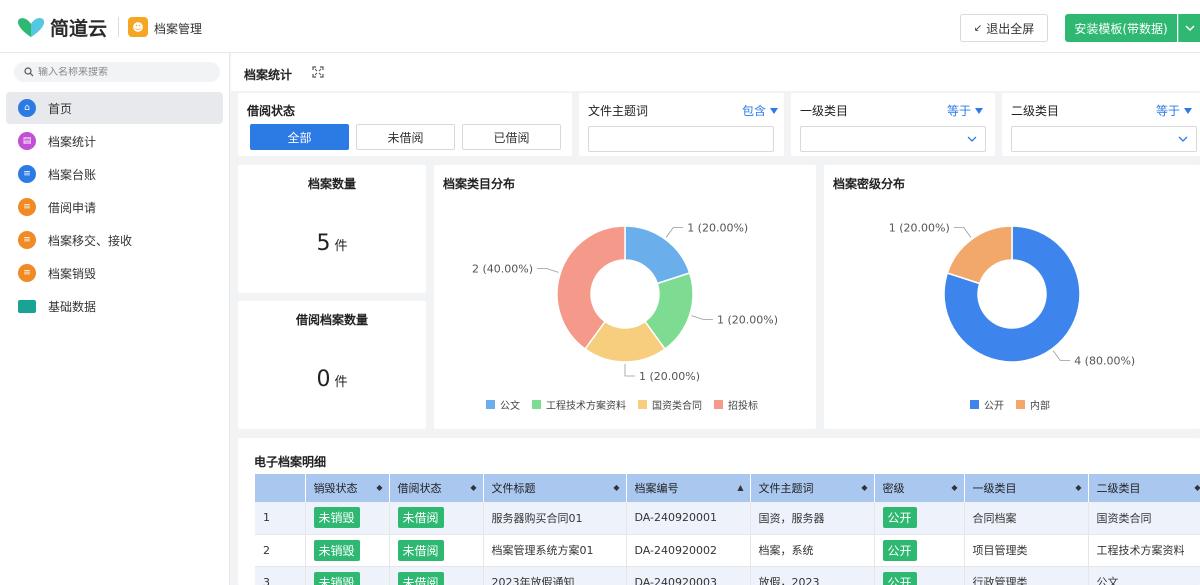  What do you see at coordinates (511, 137) in the screenshot?
I see `segment-borrowed: 已借阅` at bounding box center [511, 137].